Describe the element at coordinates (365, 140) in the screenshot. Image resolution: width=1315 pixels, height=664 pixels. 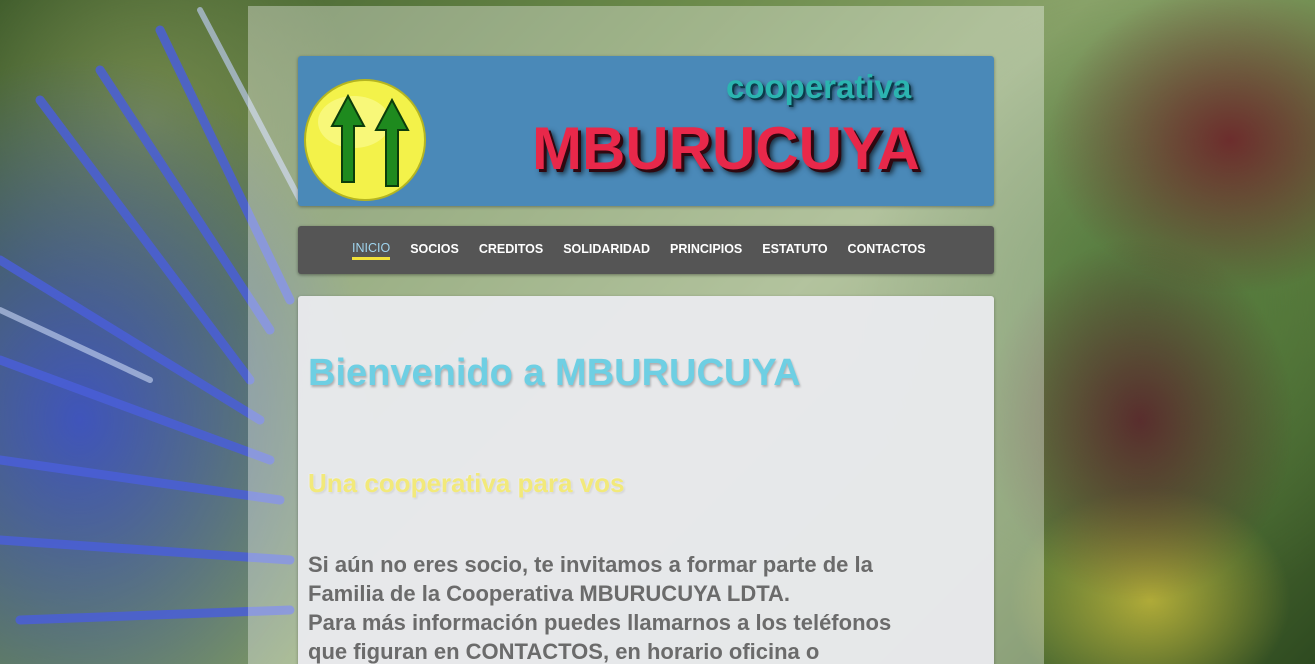
I see `cooperative-logo-icon` at that location.